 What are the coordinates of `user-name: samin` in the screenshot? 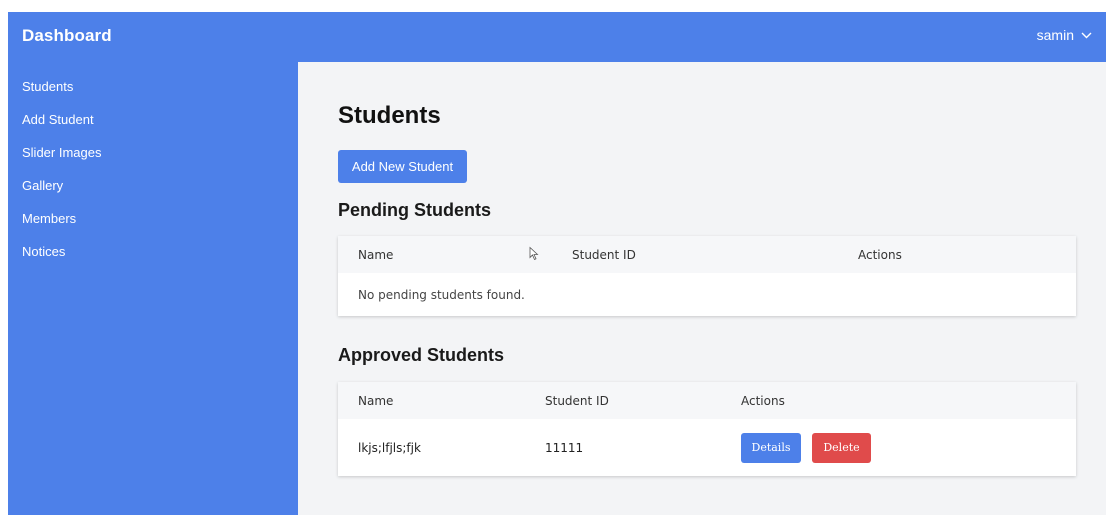 It's located at (1055, 35).